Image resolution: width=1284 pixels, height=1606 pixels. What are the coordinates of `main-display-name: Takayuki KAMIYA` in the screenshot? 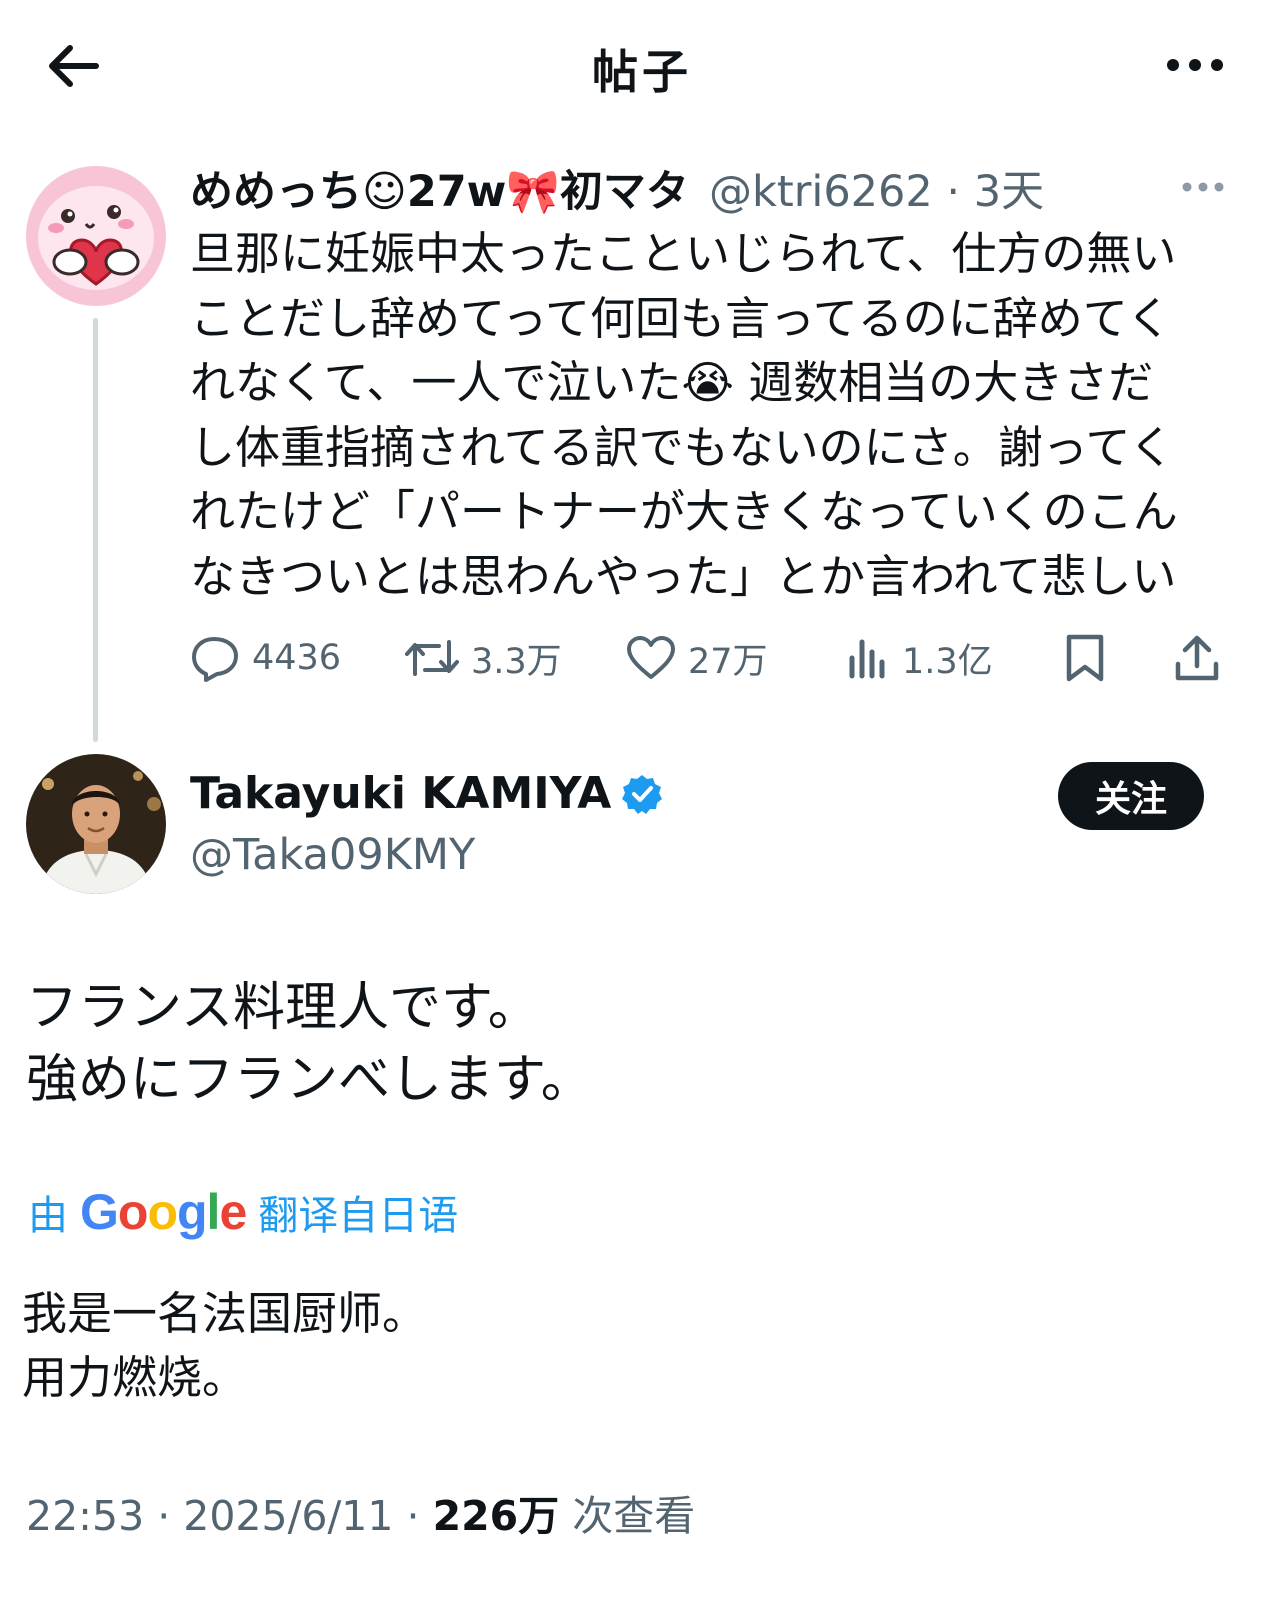 It's located at (400, 793).